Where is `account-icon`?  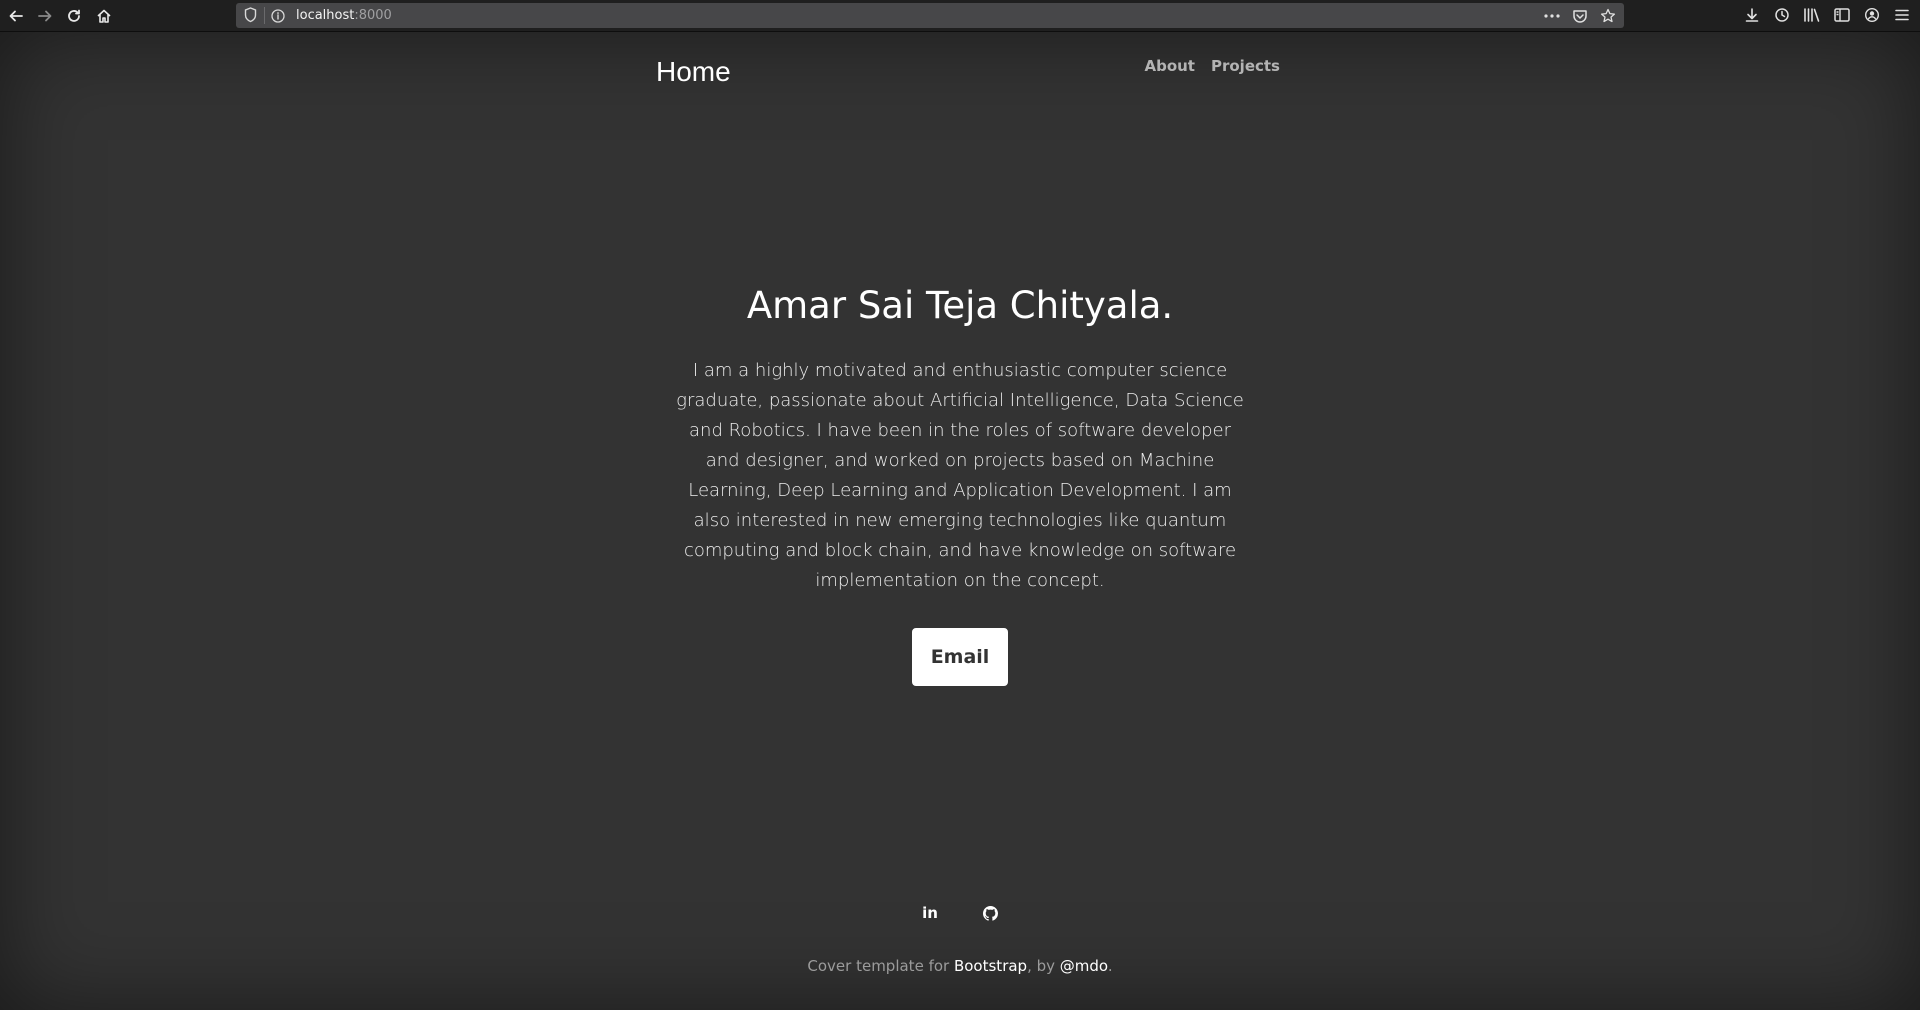 account-icon is located at coordinates (1872, 15).